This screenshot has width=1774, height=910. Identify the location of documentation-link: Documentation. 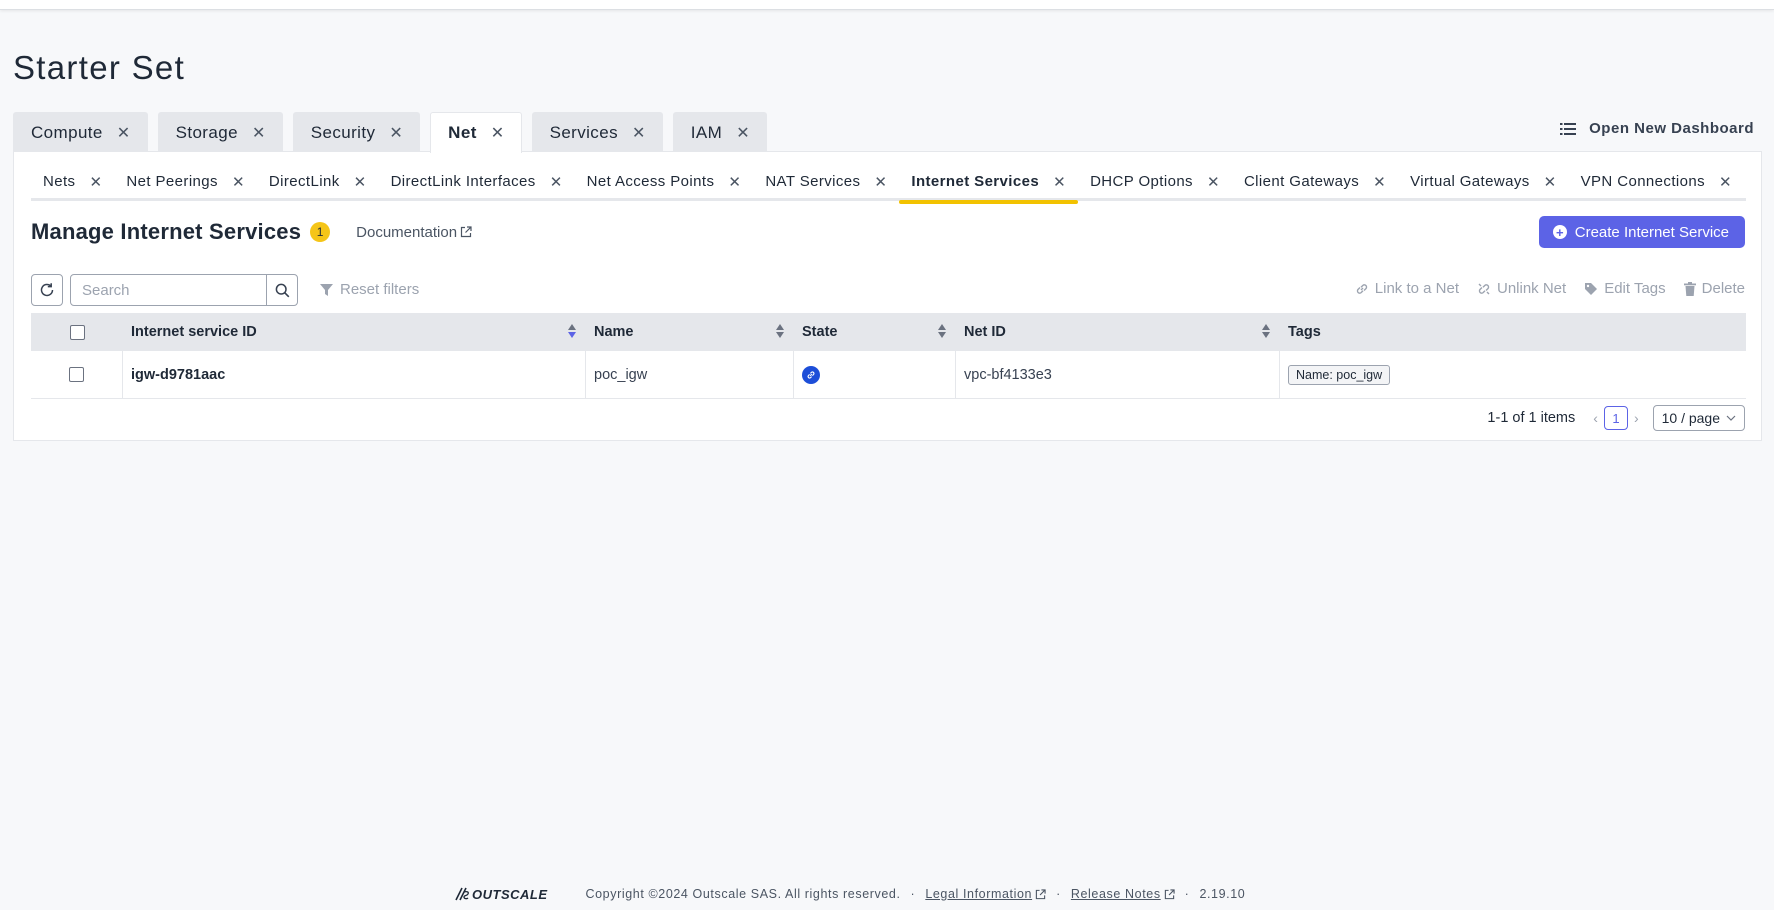
(414, 232).